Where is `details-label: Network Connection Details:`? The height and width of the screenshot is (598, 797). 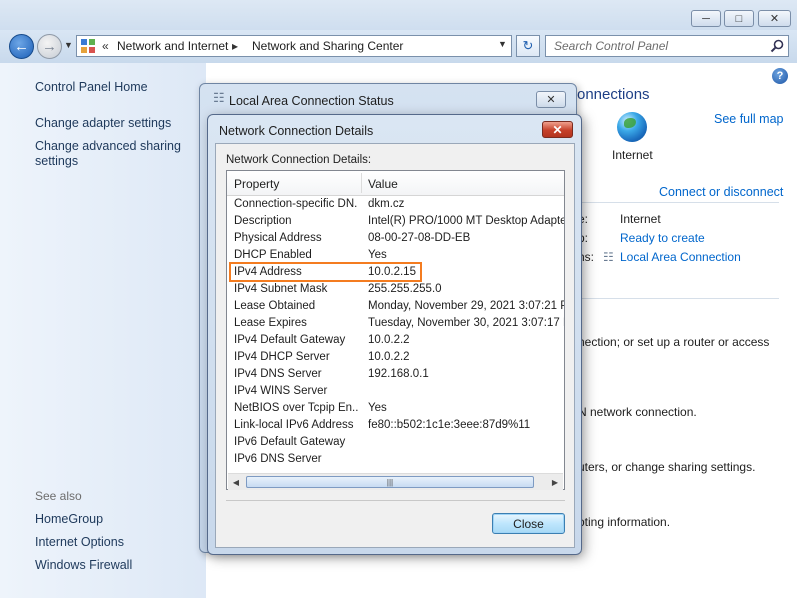
details-label: Network Connection Details: is located at coordinates (299, 160).